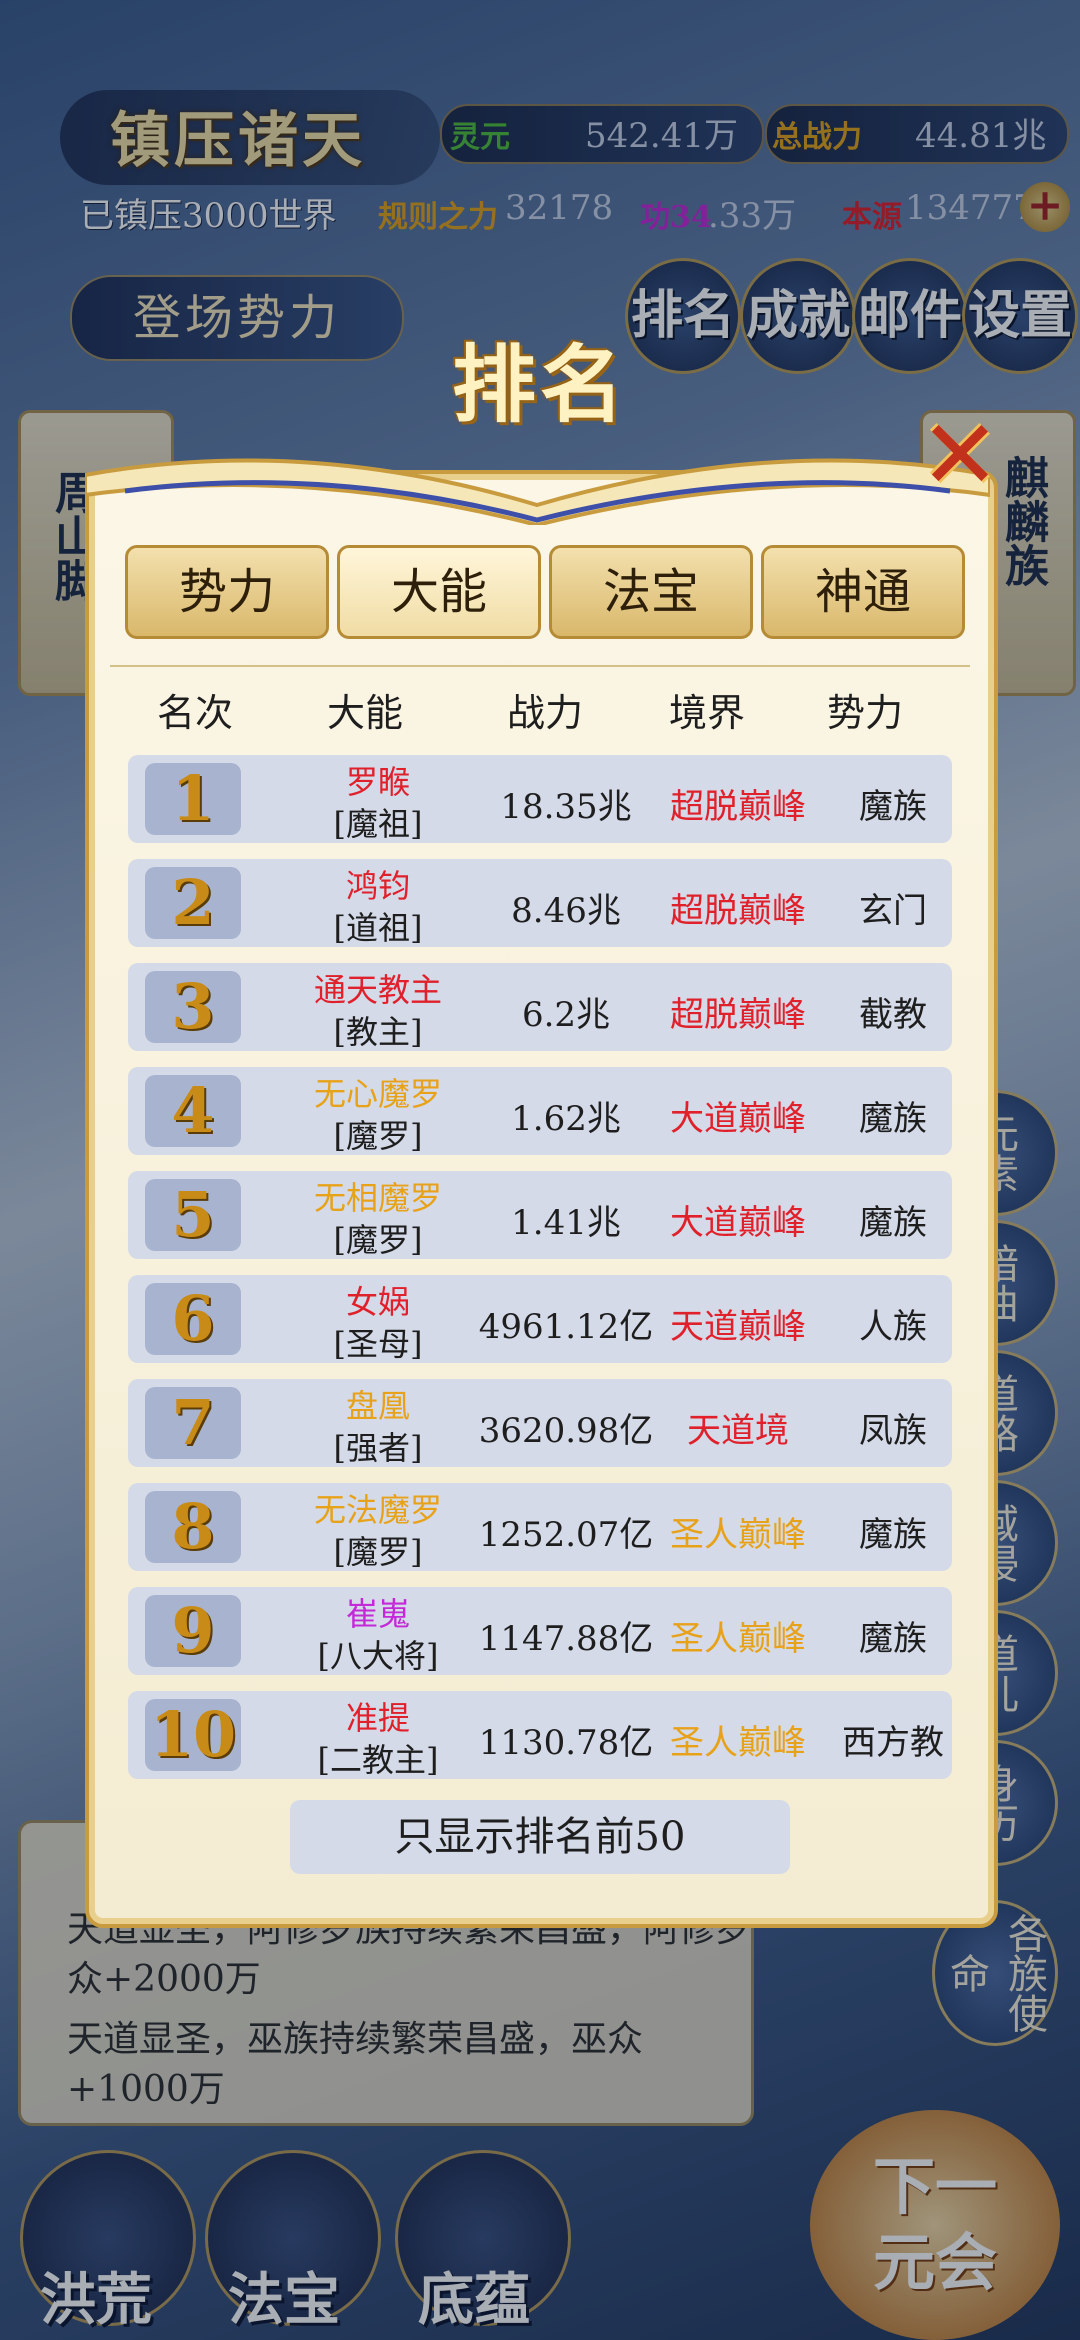  What do you see at coordinates (193, 1423) in the screenshot?
I see `rank-number: 7` at bounding box center [193, 1423].